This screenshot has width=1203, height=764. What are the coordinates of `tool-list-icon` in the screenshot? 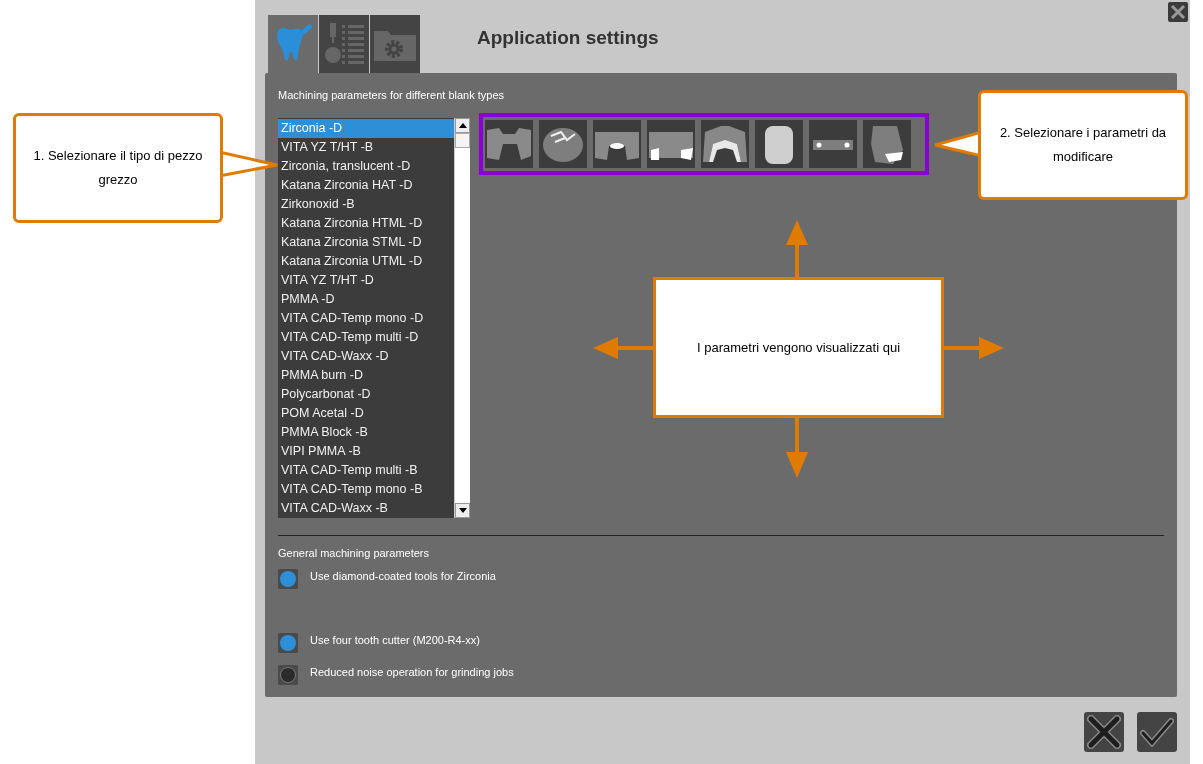 It's located at (344, 44).